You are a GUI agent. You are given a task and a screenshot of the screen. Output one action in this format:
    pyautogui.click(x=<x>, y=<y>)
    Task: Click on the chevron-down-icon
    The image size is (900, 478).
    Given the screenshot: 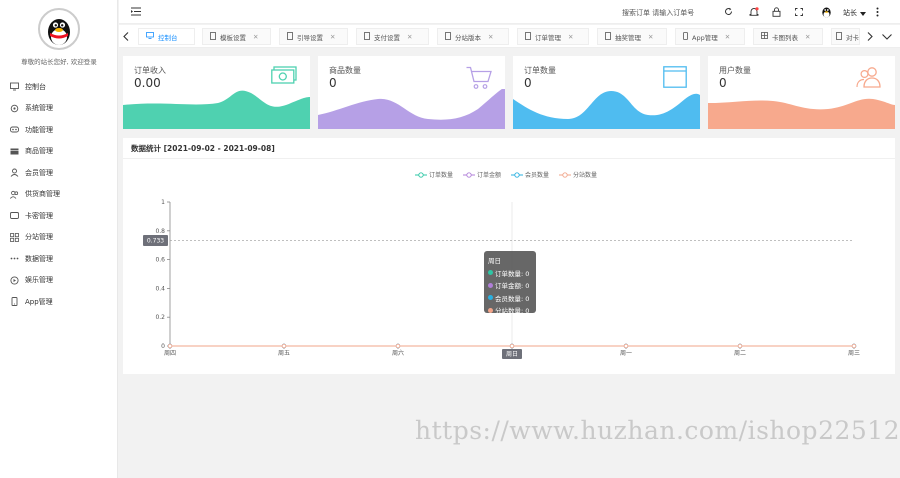 What is the action you would take?
    pyautogui.click(x=863, y=14)
    